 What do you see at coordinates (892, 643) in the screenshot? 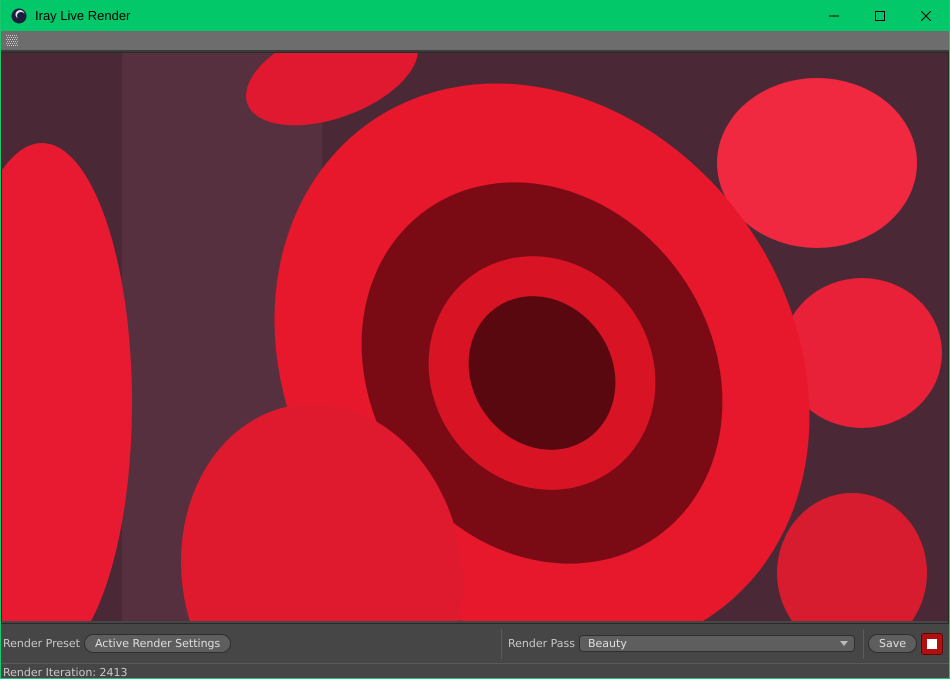
I see `save-button: Save` at bounding box center [892, 643].